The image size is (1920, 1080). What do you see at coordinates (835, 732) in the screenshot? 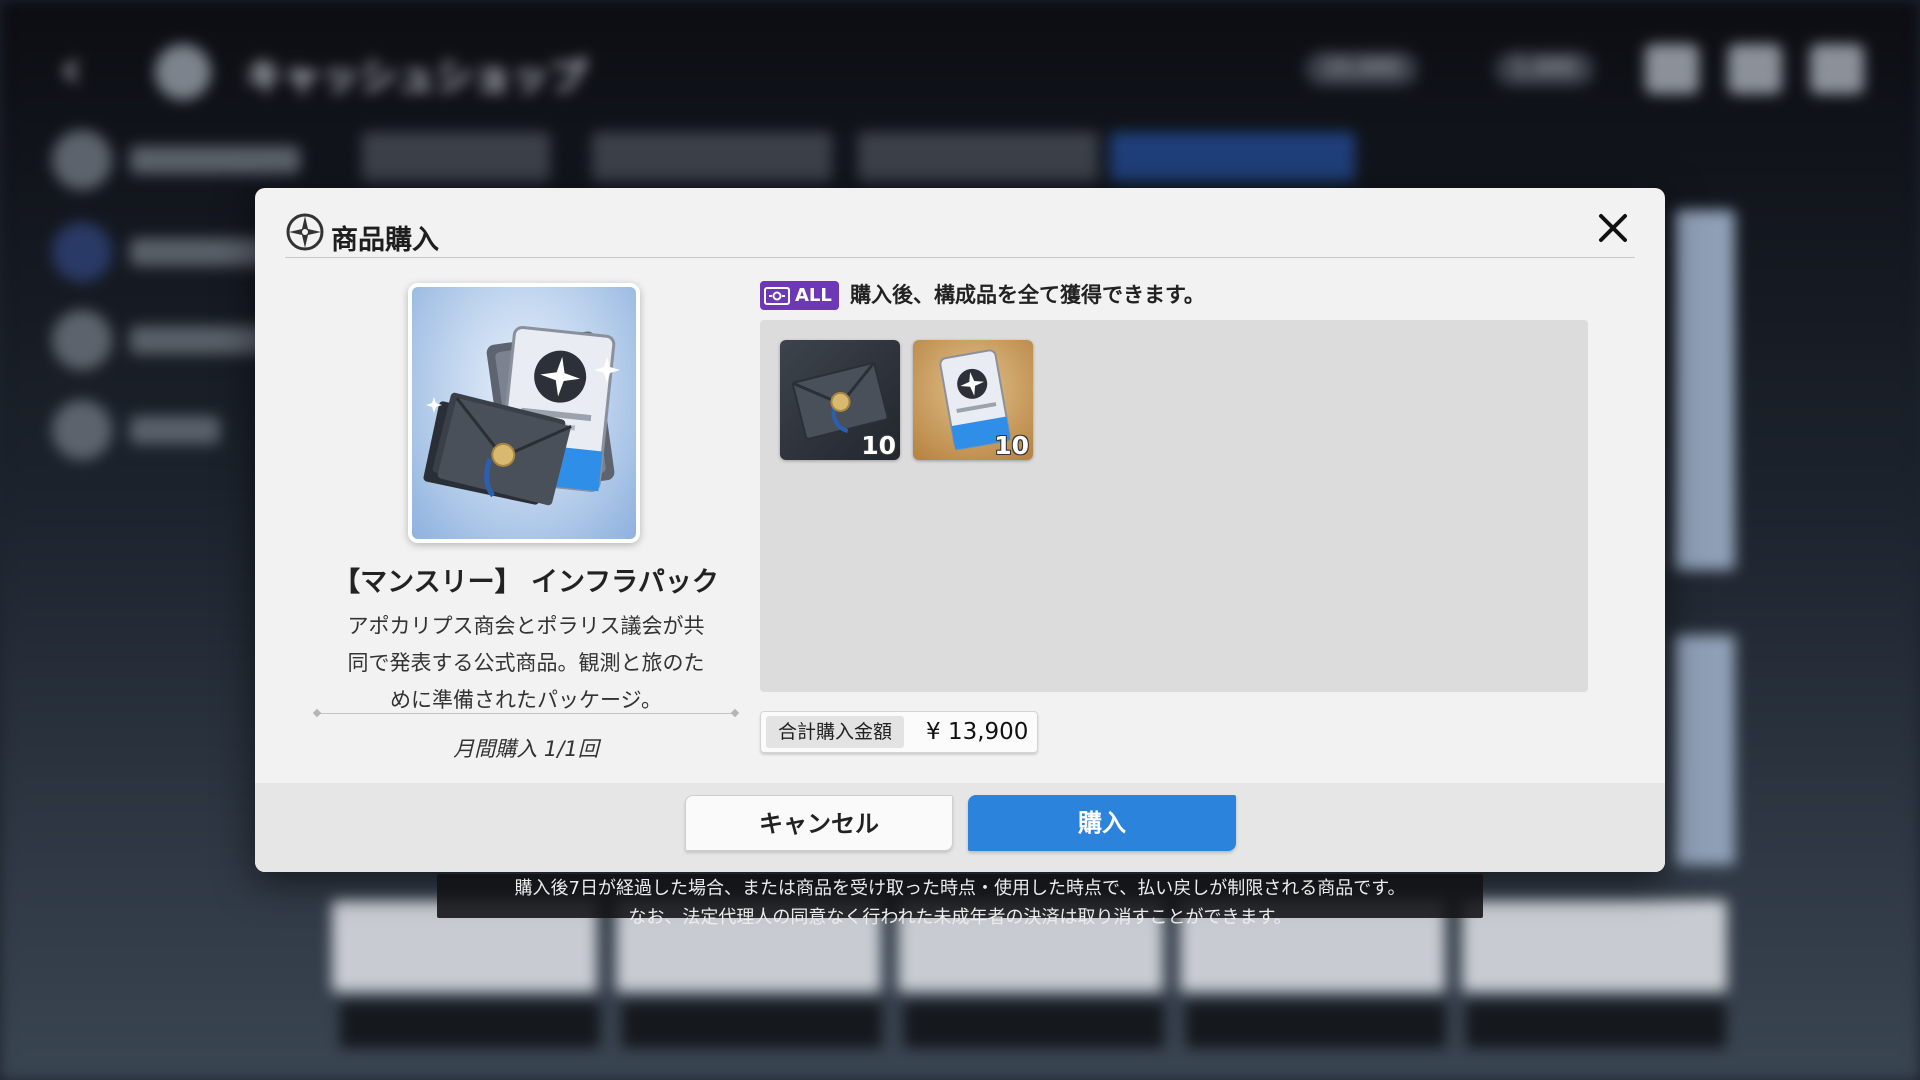
I see `total-price-label: 合計購入金額` at bounding box center [835, 732].